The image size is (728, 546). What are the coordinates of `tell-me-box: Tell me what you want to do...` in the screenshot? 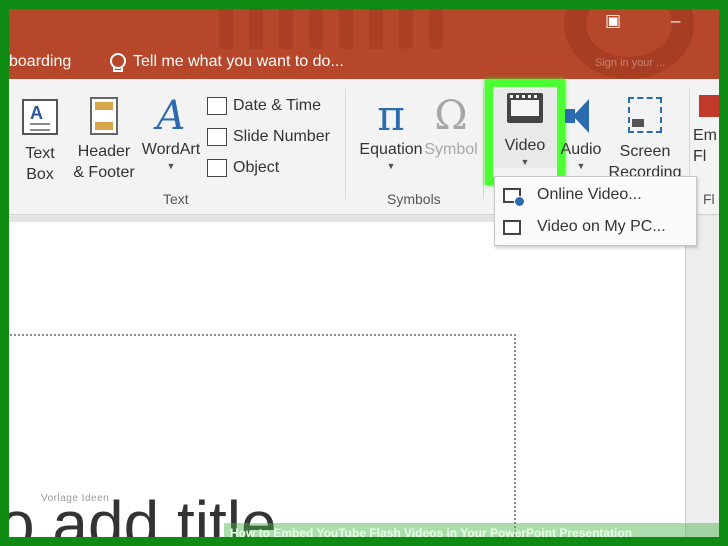 It's located at (226, 62).